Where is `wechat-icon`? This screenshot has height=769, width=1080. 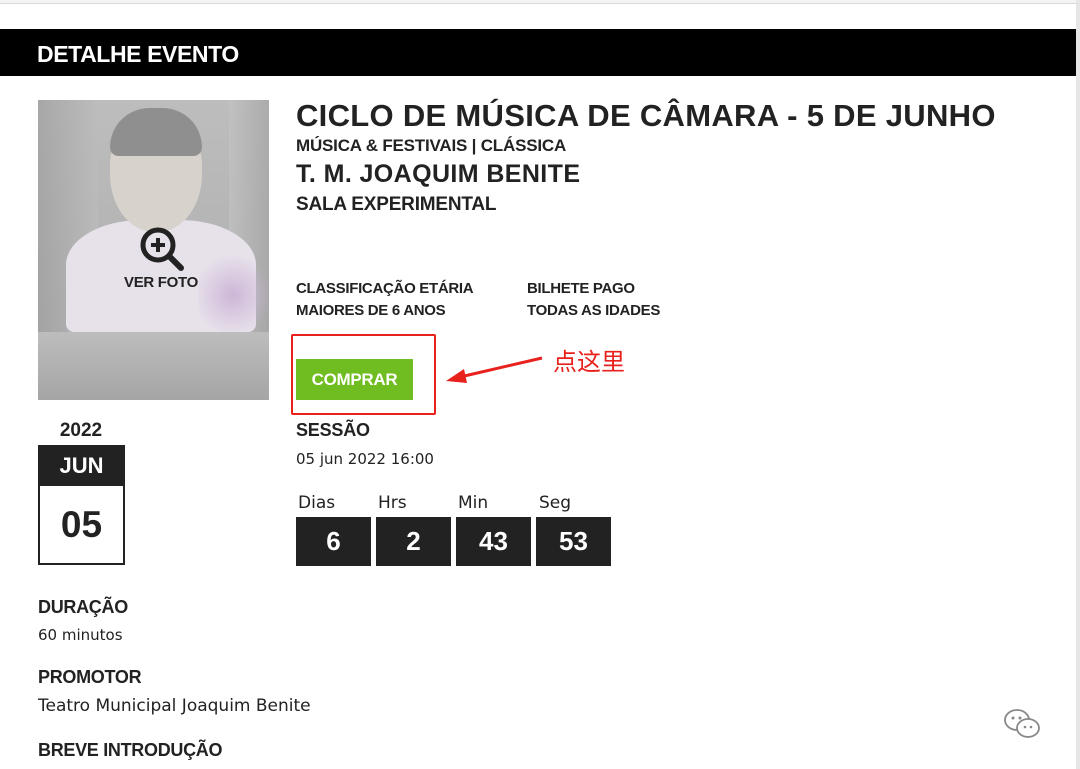
wechat-icon is located at coordinates (1022, 723).